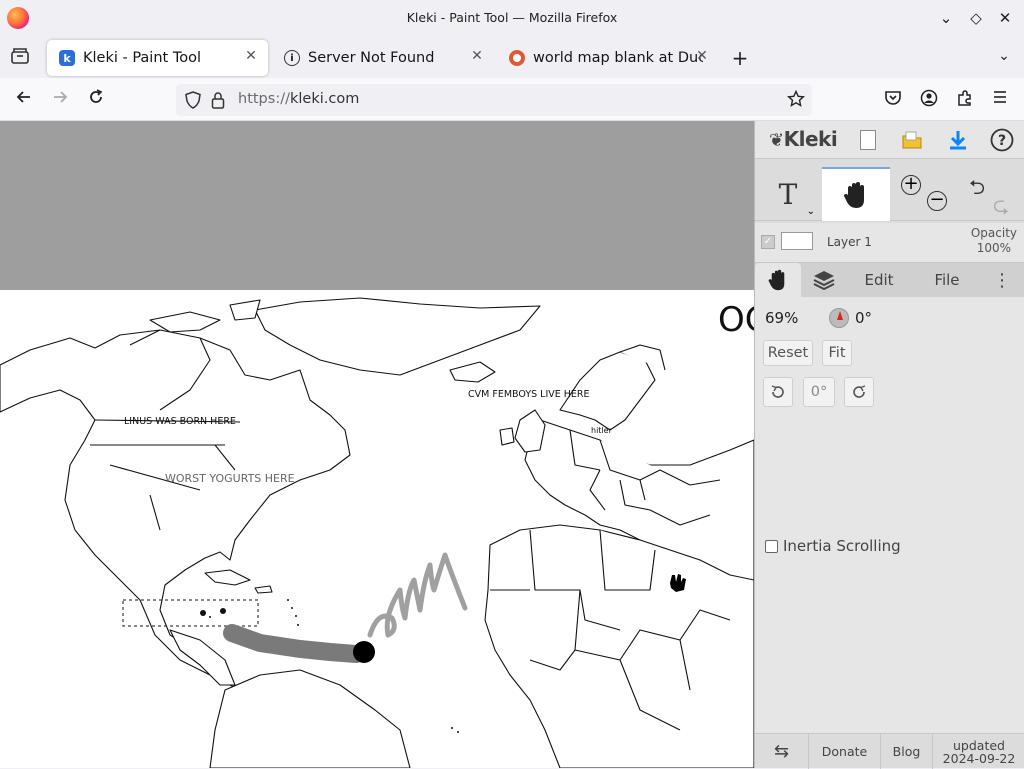 The image size is (1024, 769). I want to click on updated-date: 2024-09-22, so click(979, 758).